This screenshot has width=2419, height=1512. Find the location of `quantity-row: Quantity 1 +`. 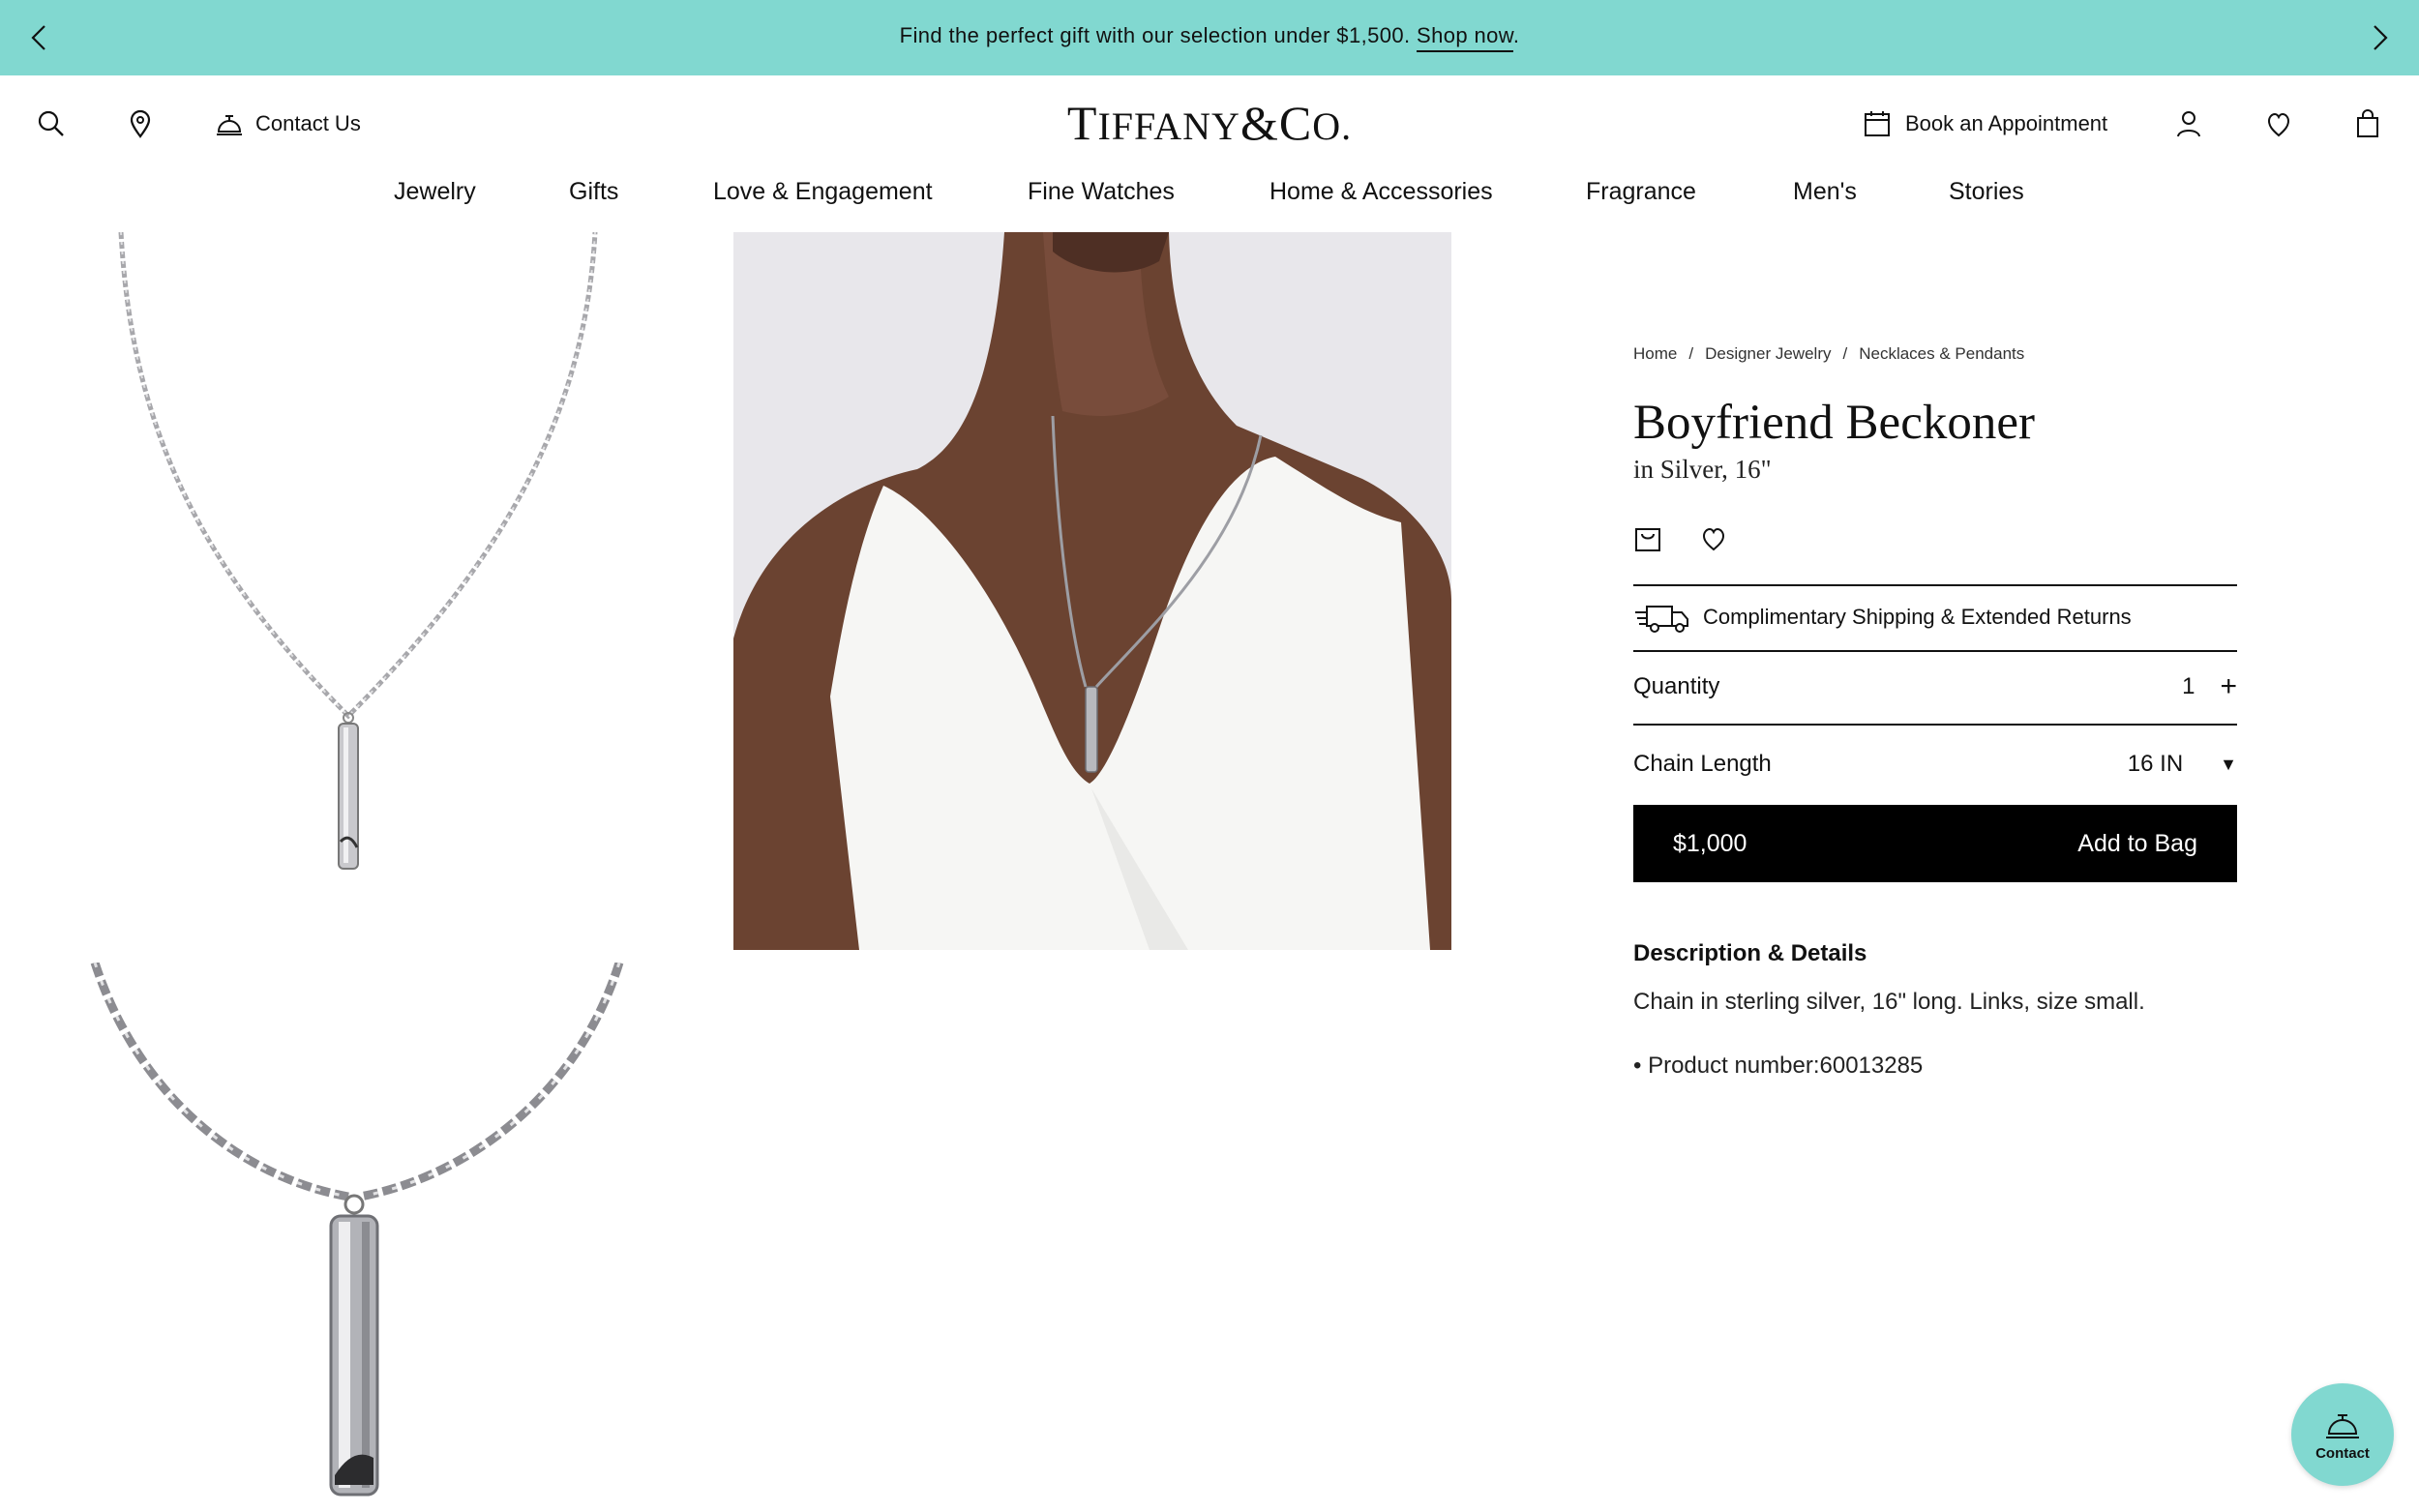

quantity-row: Quantity 1 + is located at coordinates (1935, 687).